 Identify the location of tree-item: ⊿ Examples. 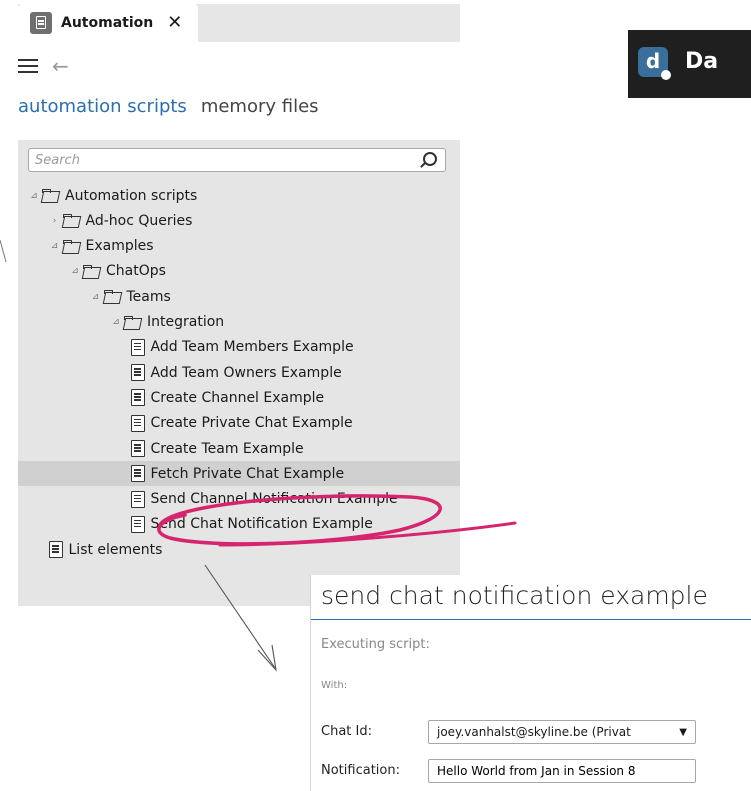
(239, 246).